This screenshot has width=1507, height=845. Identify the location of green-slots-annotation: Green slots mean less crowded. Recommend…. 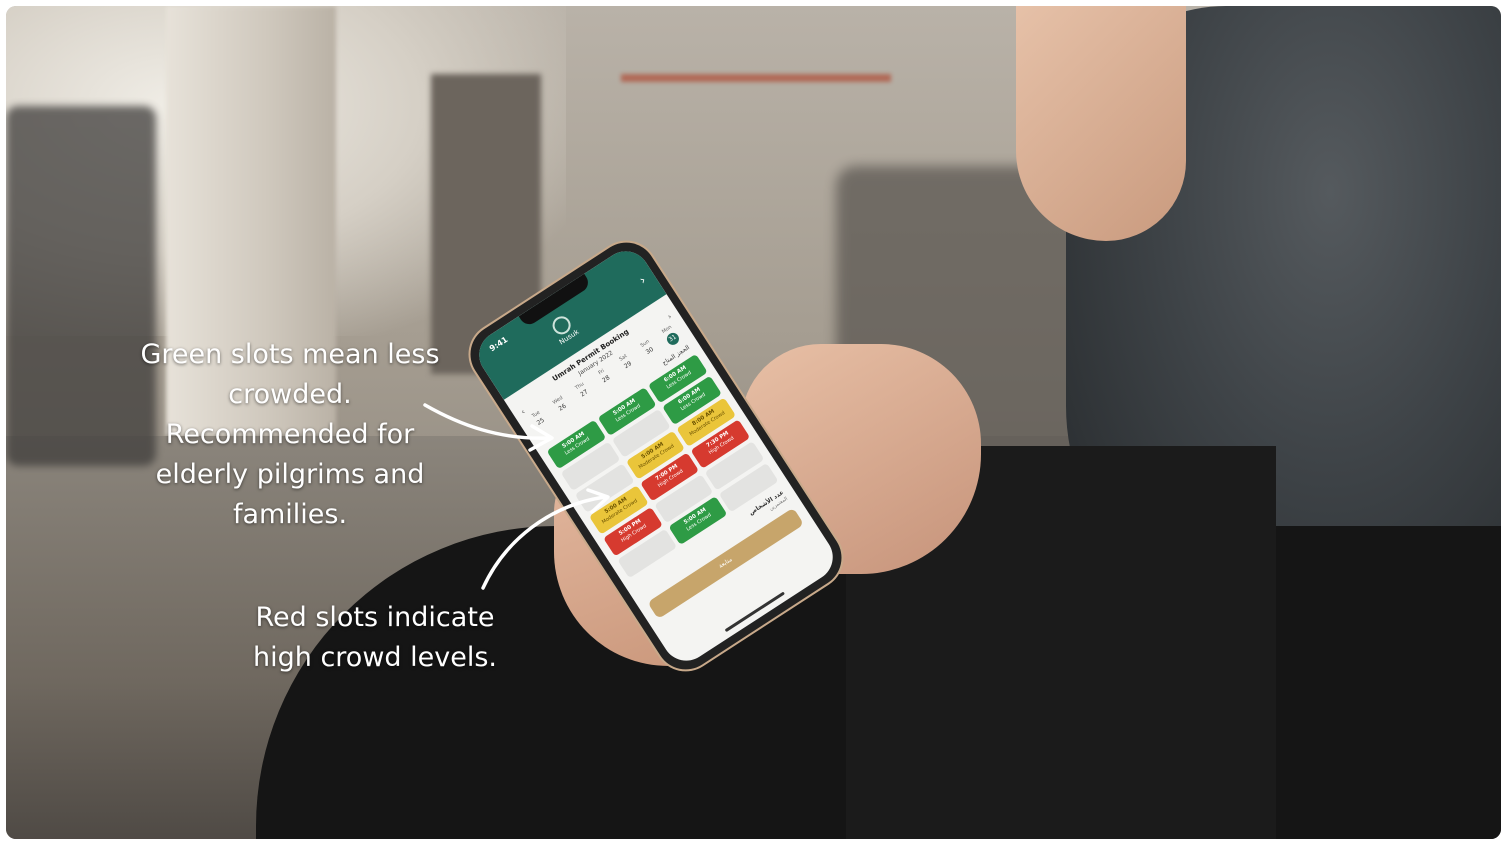
(290, 434).